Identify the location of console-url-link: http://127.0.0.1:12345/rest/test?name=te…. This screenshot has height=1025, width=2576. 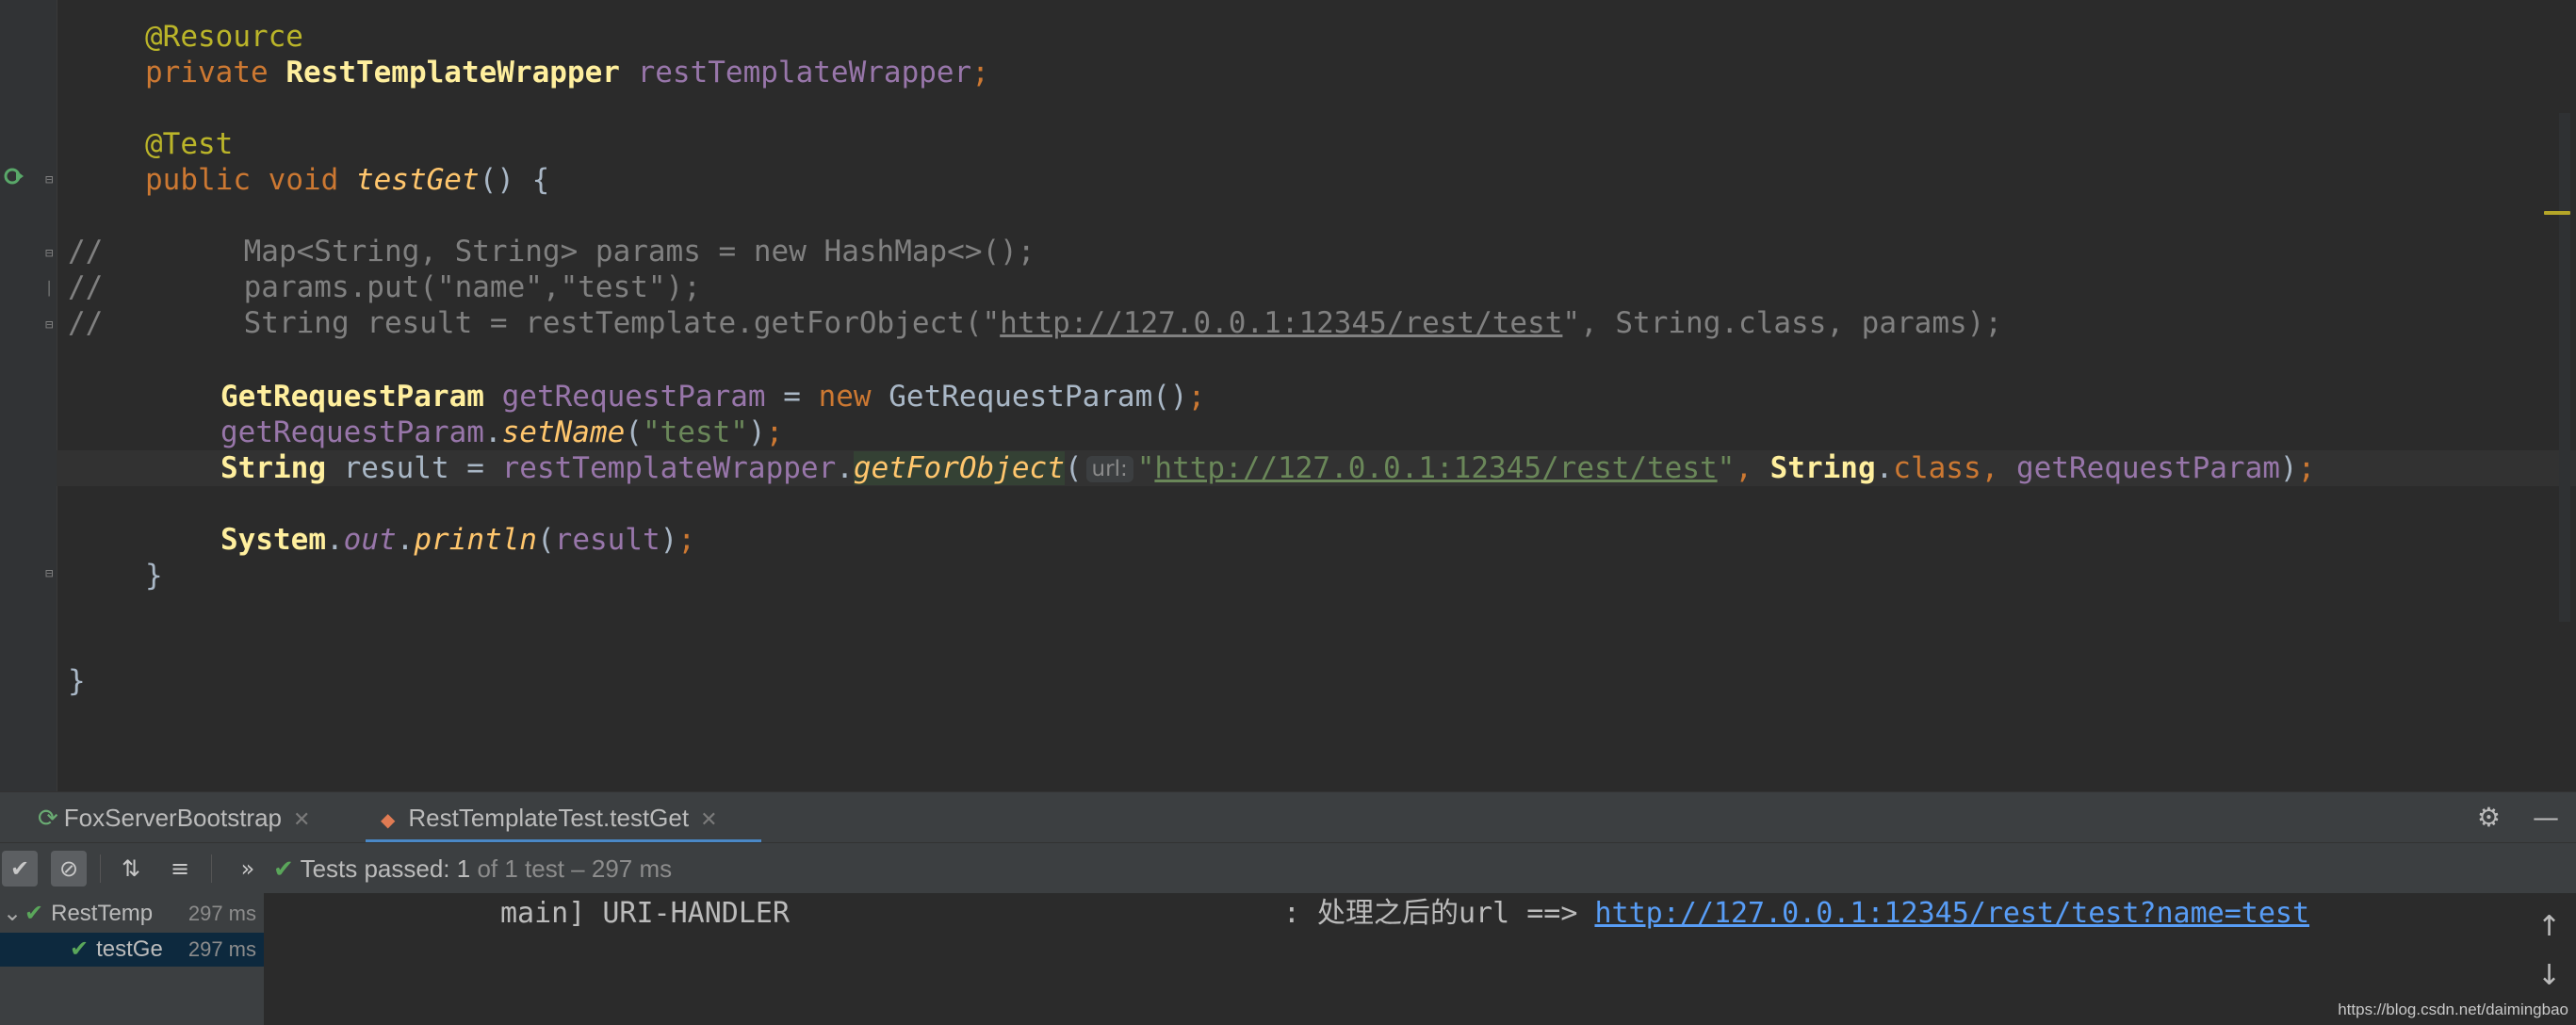
(1951, 914).